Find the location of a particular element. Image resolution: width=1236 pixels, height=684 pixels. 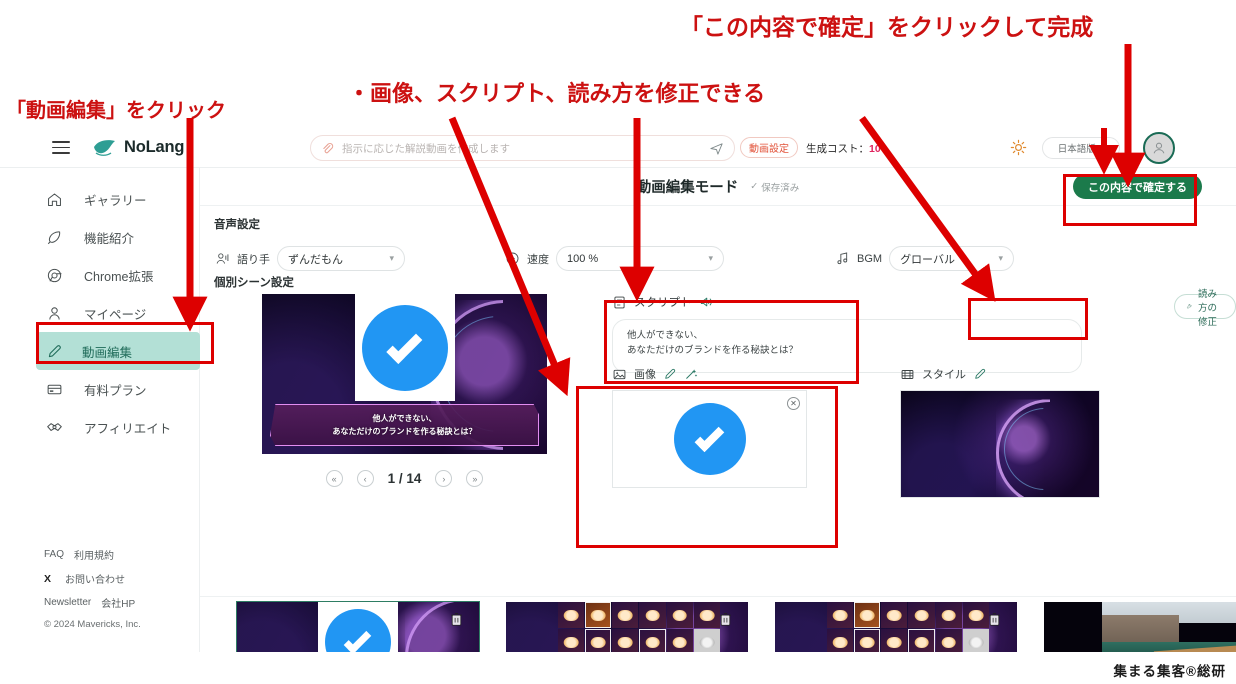

sun-icon is located at coordinates (1018, 147).